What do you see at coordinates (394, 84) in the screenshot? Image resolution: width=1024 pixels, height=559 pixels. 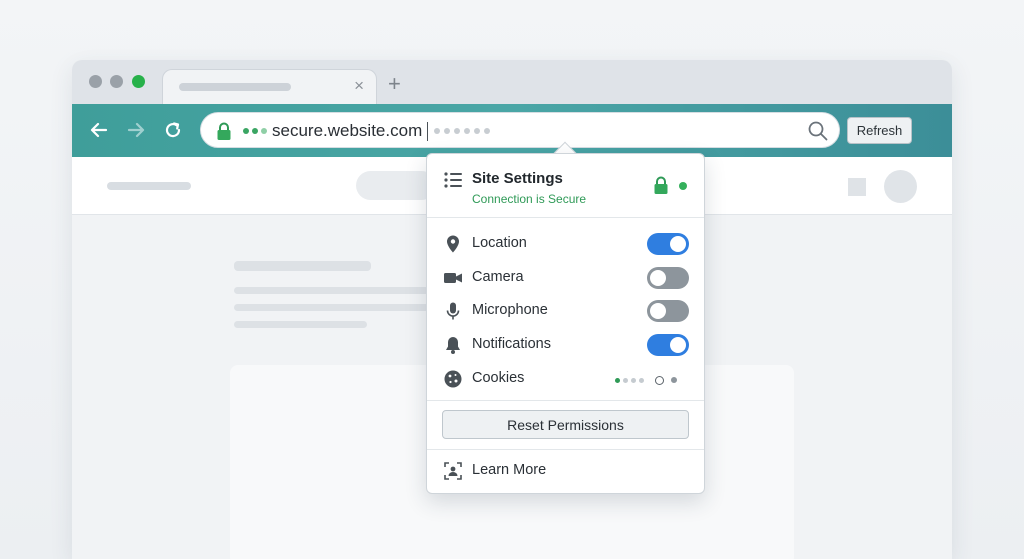 I see `new-tab-button: +` at bounding box center [394, 84].